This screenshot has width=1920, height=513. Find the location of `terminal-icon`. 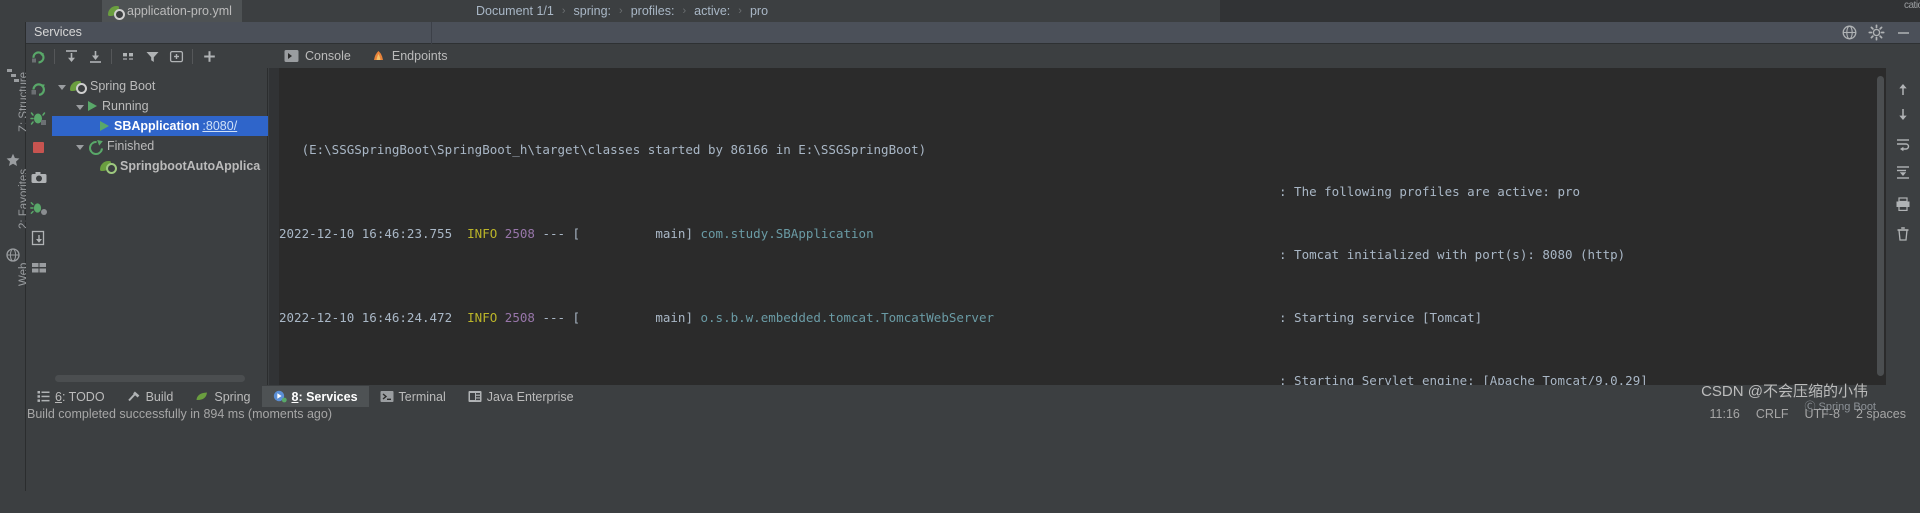

terminal-icon is located at coordinates (387, 396).